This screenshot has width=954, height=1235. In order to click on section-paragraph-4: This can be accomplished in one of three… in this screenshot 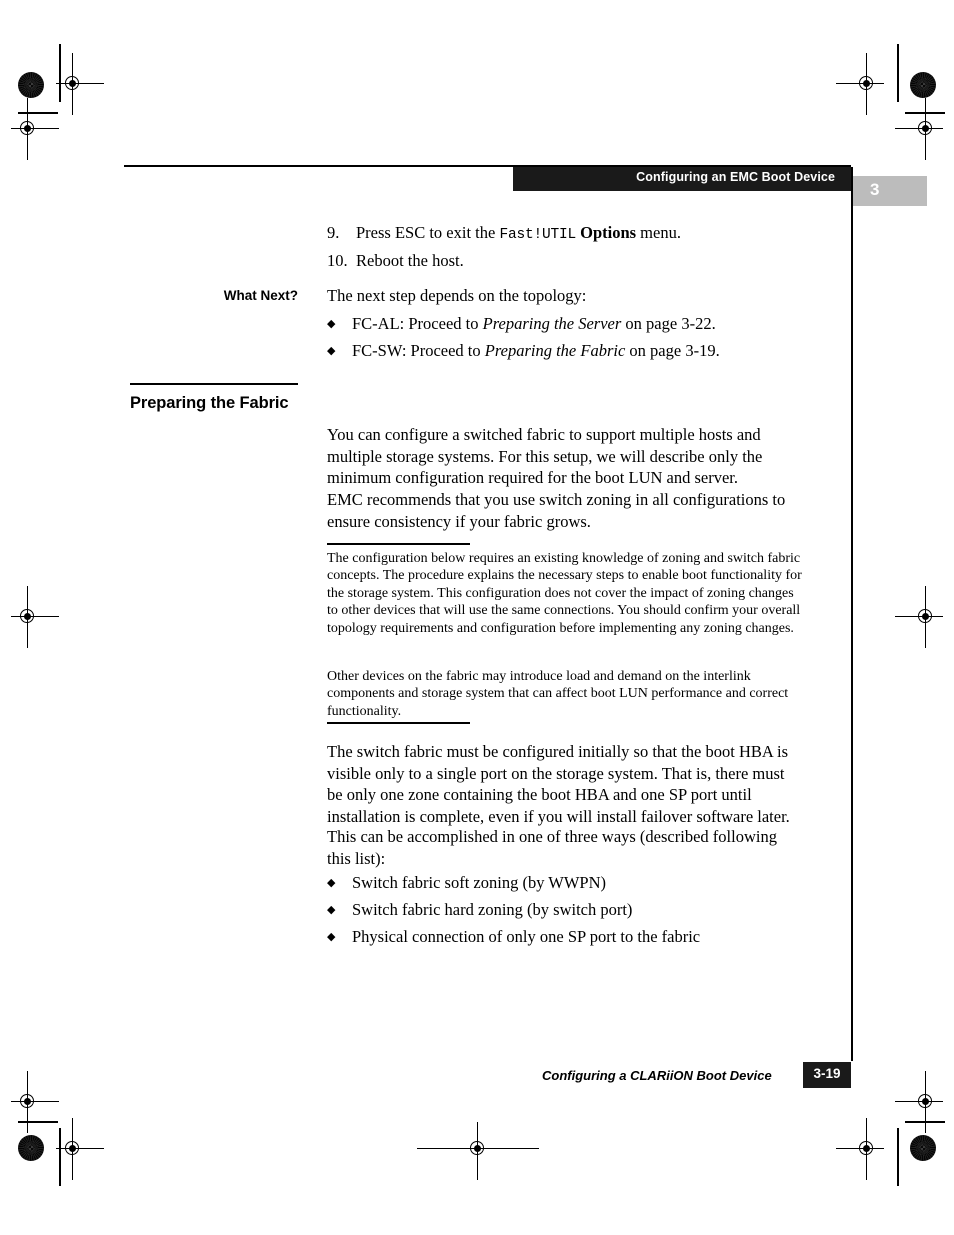, I will do `click(552, 847)`.